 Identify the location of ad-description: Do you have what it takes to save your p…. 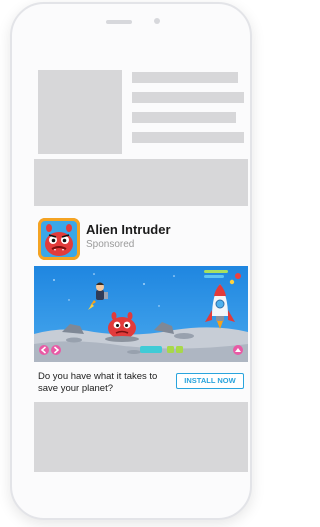
(98, 382).